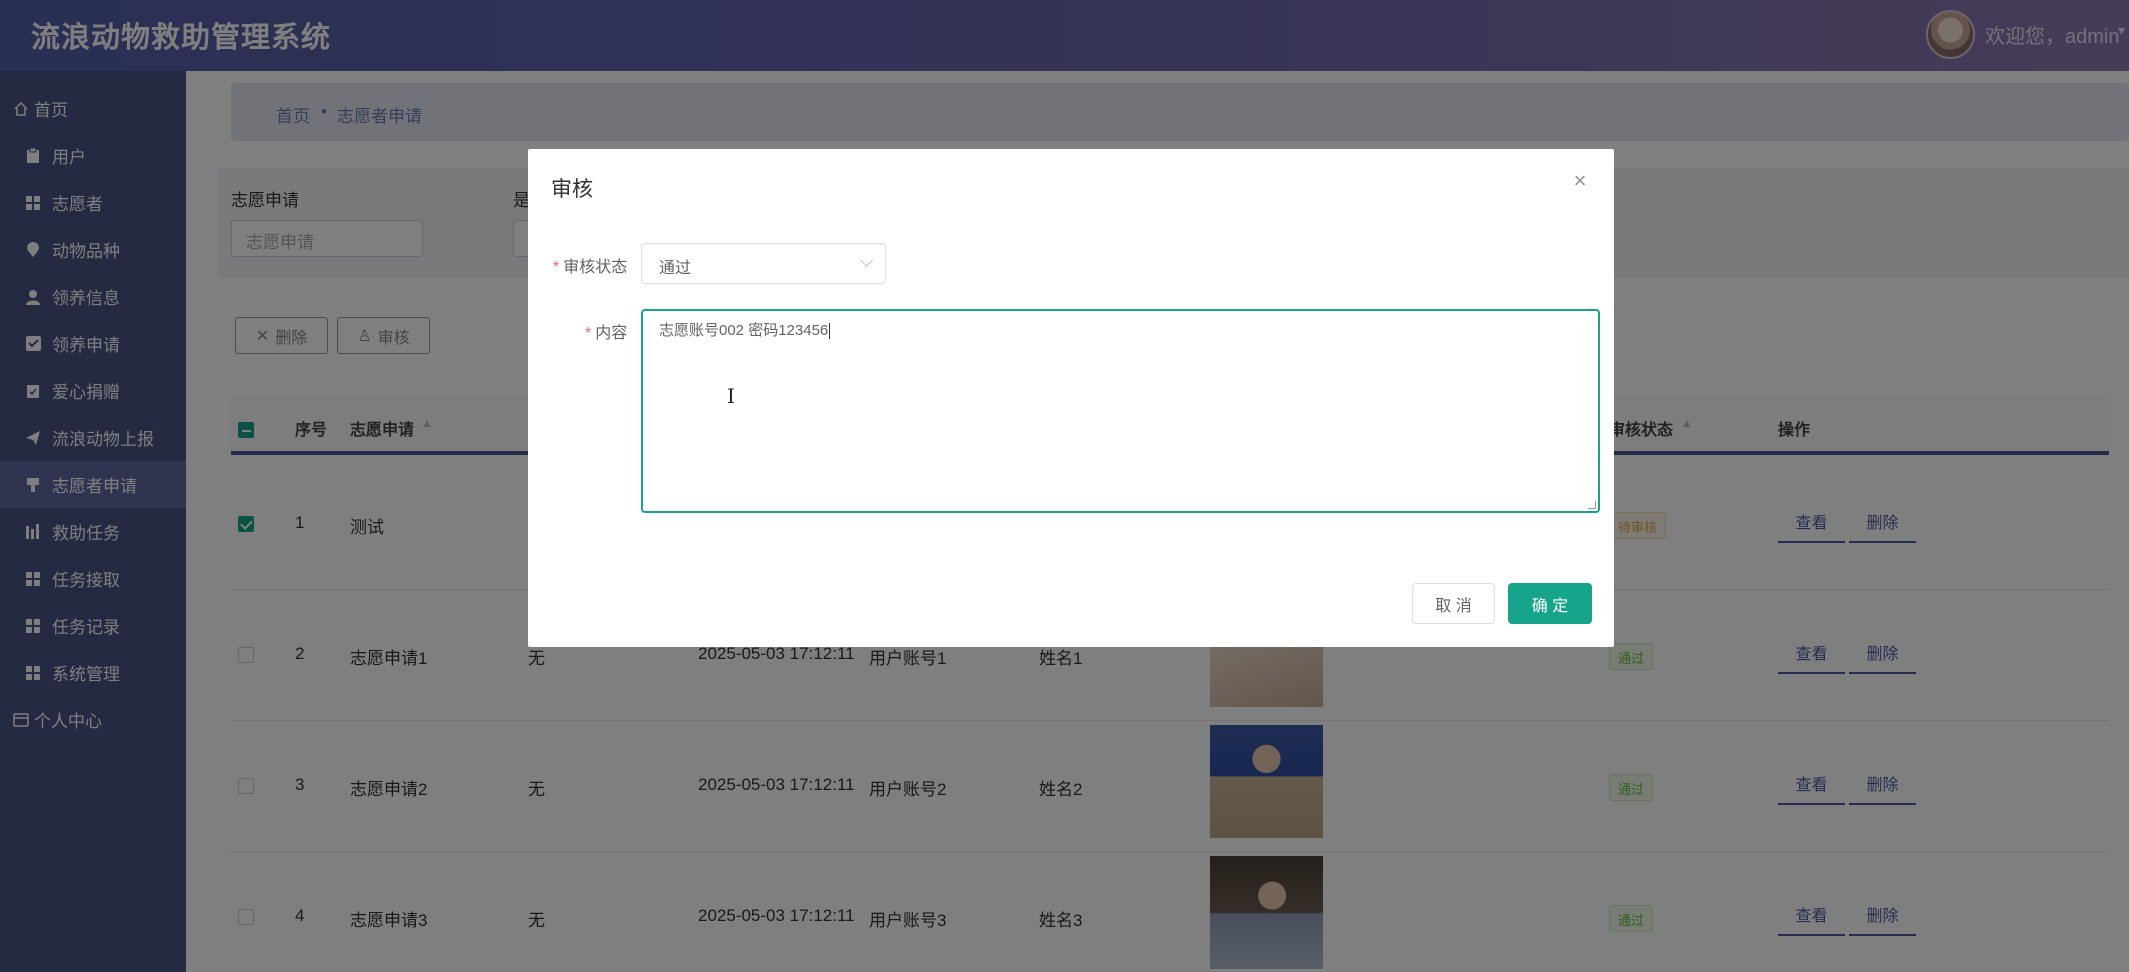 The image size is (2129, 972). What do you see at coordinates (675, 268) in the screenshot?
I see `audit-status-value: 通过` at bounding box center [675, 268].